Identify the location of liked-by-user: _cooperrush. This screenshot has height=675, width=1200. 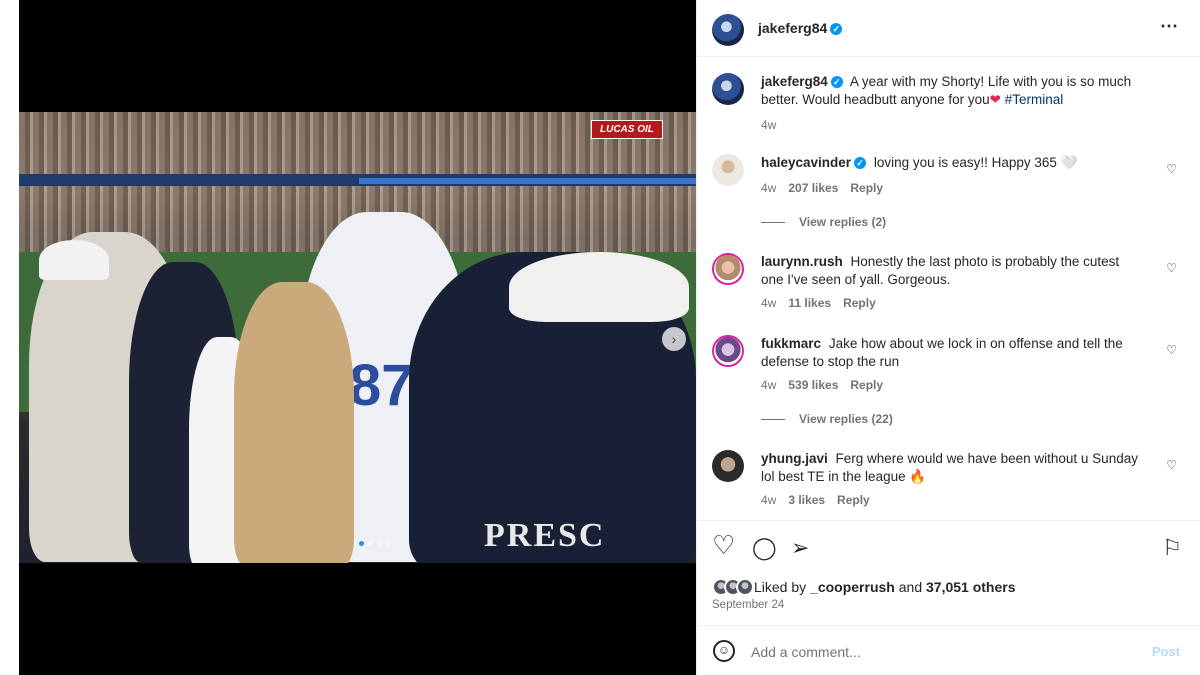
(852, 587).